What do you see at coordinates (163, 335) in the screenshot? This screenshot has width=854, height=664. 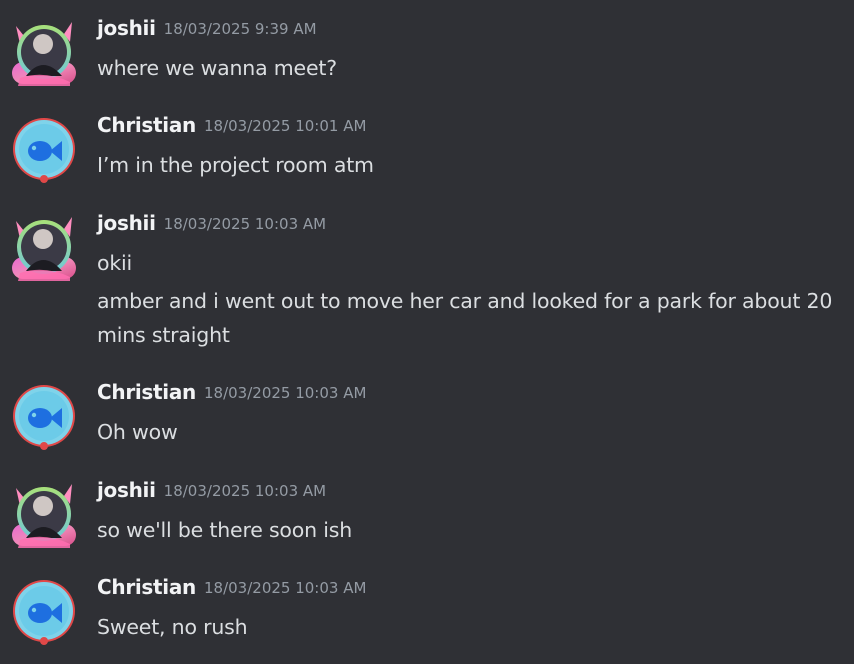 I see `message-text: mins straight` at bounding box center [163, 335].